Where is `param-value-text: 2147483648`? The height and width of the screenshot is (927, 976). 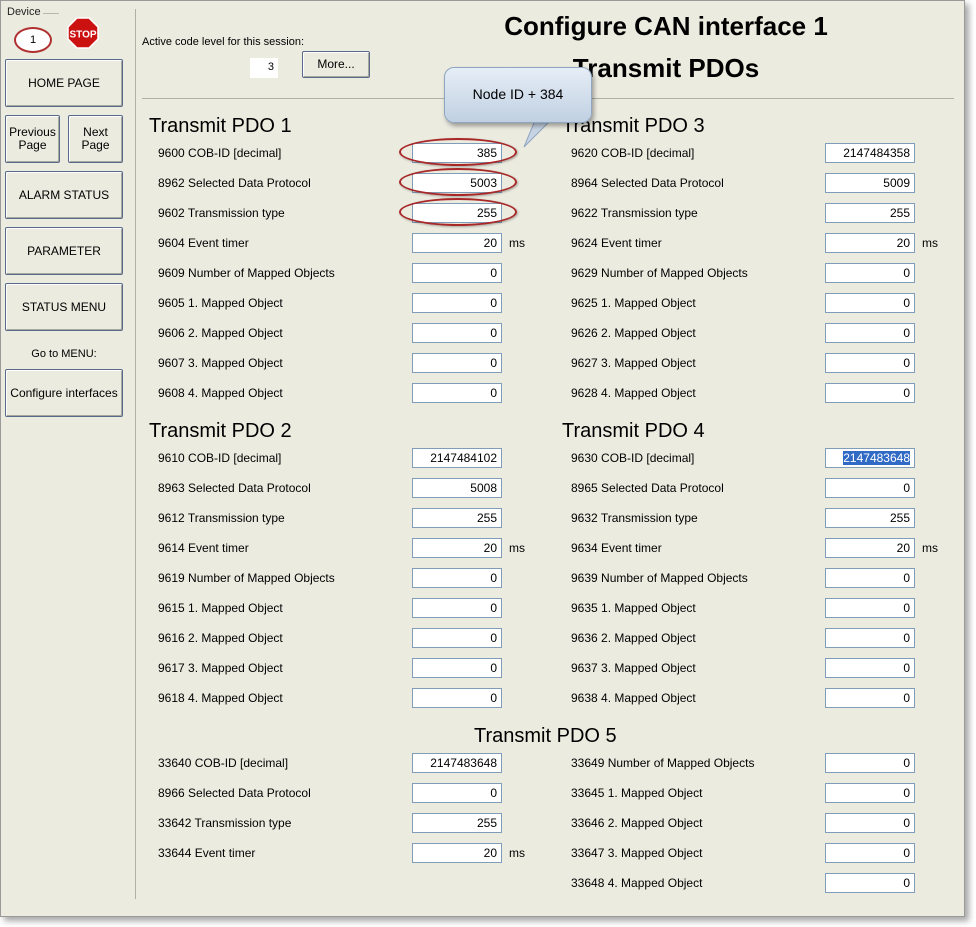 param-value-text: 2147483648 is located at coordinates (463, 763).